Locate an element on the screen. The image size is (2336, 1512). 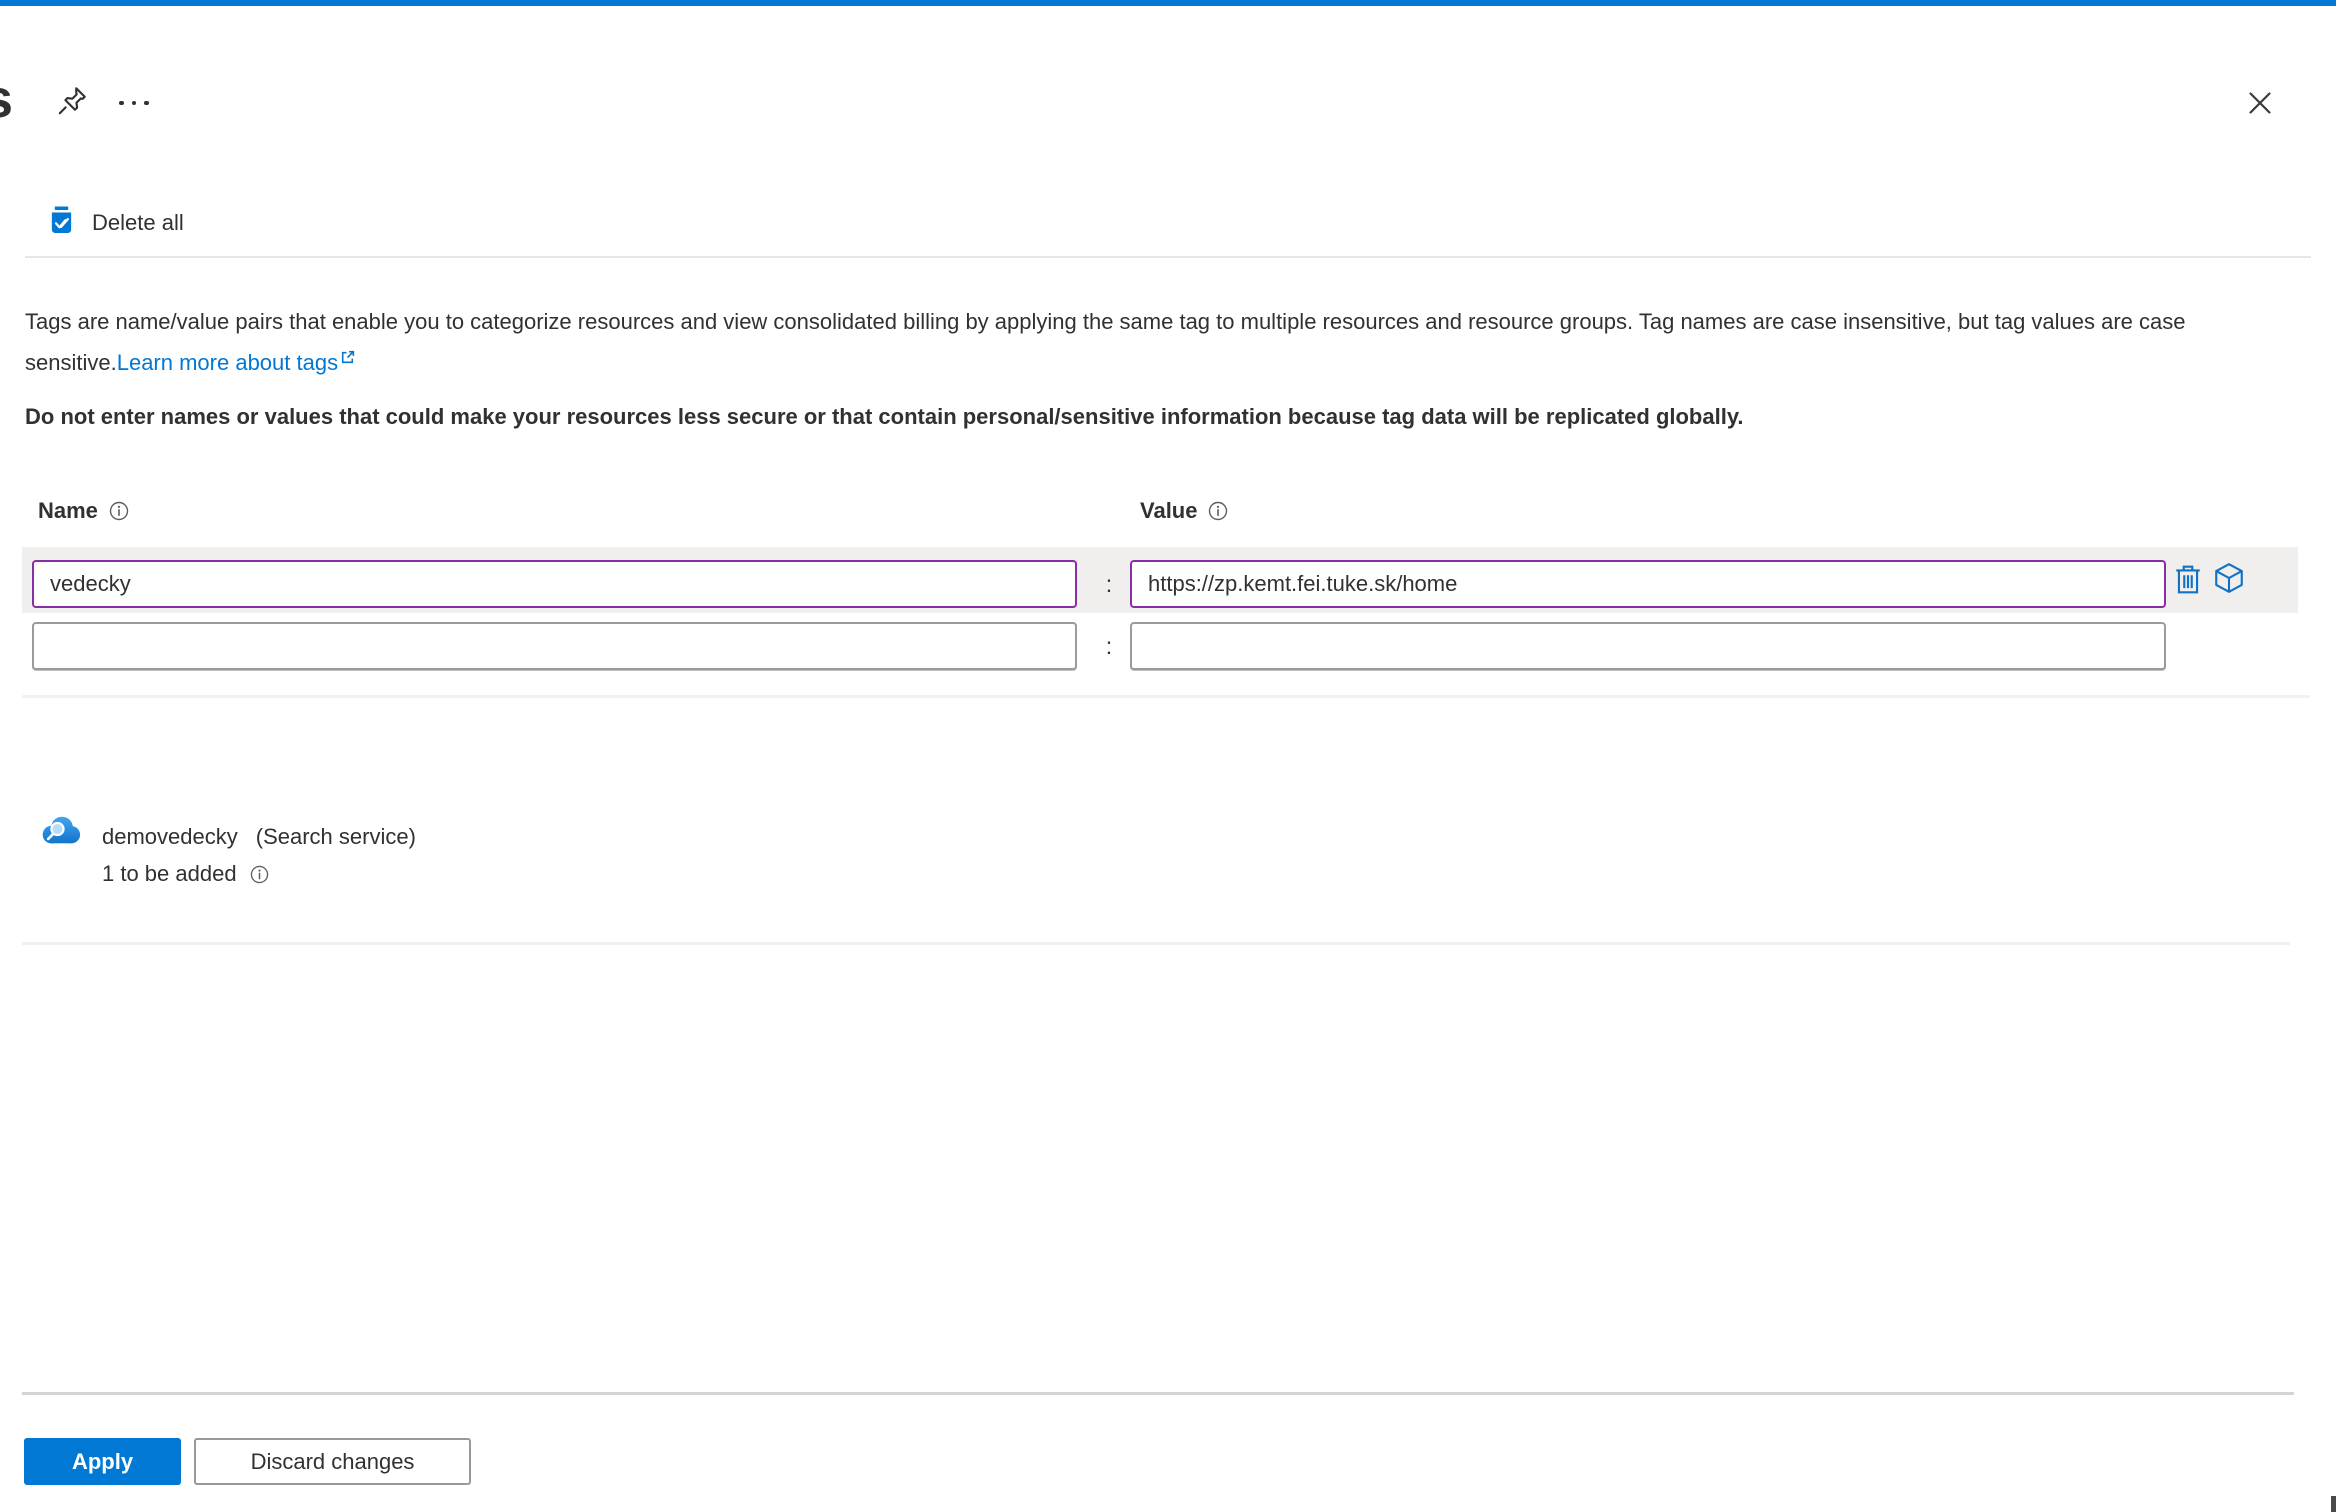
toolbar-divider is located at coordinates (1168, 257).